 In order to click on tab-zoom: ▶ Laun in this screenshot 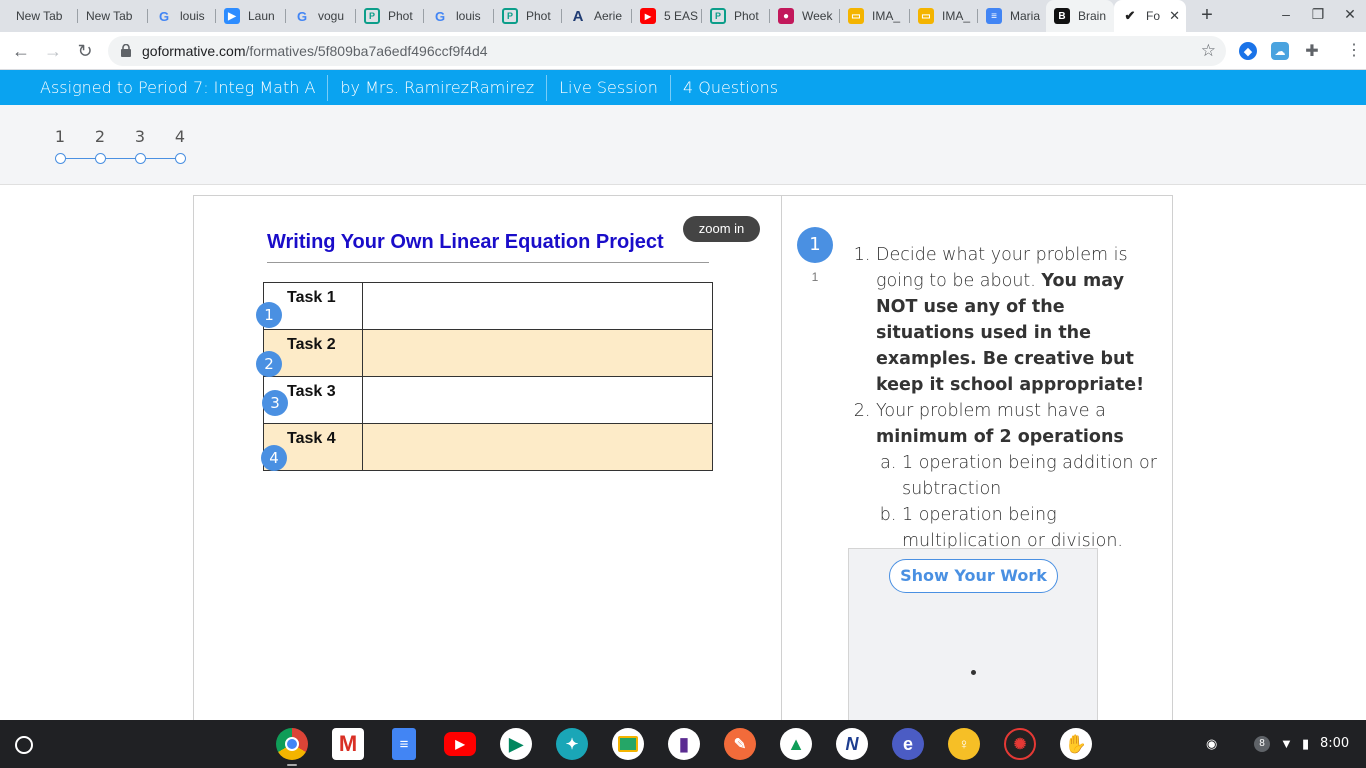, I will do `click(251, 16)`.